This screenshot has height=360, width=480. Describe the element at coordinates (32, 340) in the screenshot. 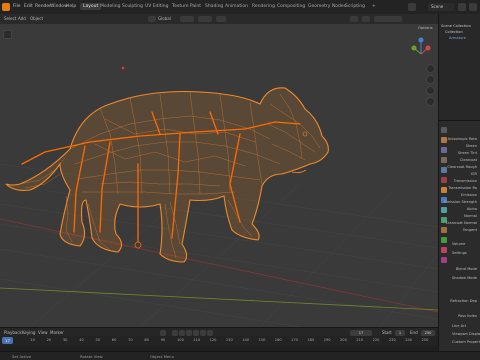

I see `ruler-tick-label: 10` at that location.